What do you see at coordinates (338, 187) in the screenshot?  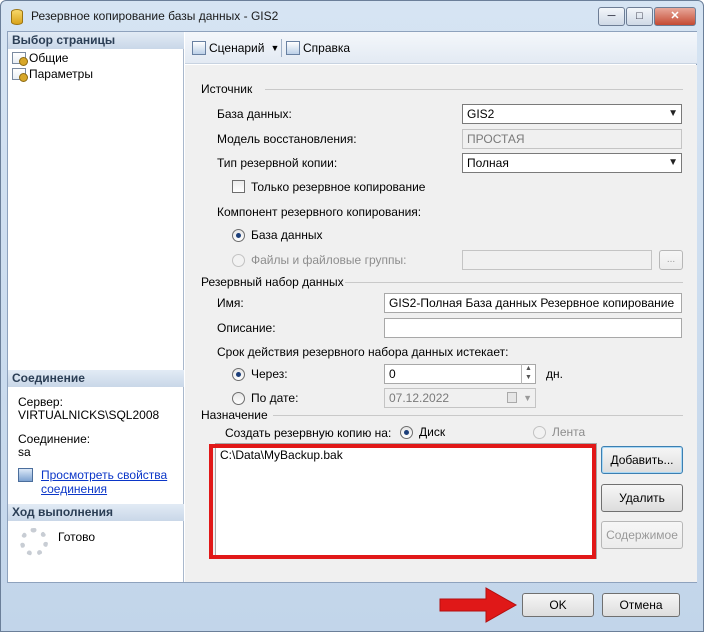 I see `copy-only-label: Только резервное копирование` at bounding box center [338, 187].